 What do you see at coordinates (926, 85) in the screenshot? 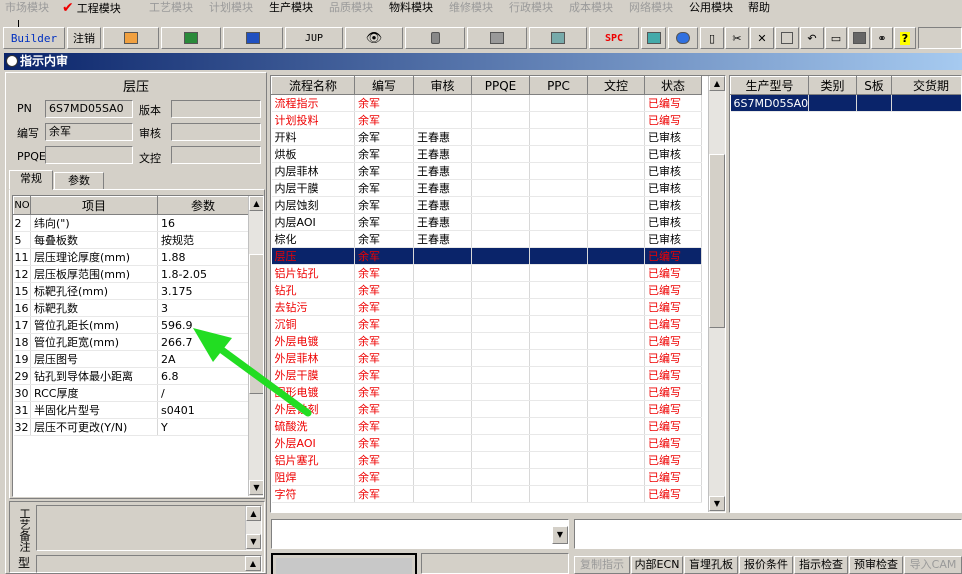
I see `product-col-3: 交货期` at bounding box center [926, 85].